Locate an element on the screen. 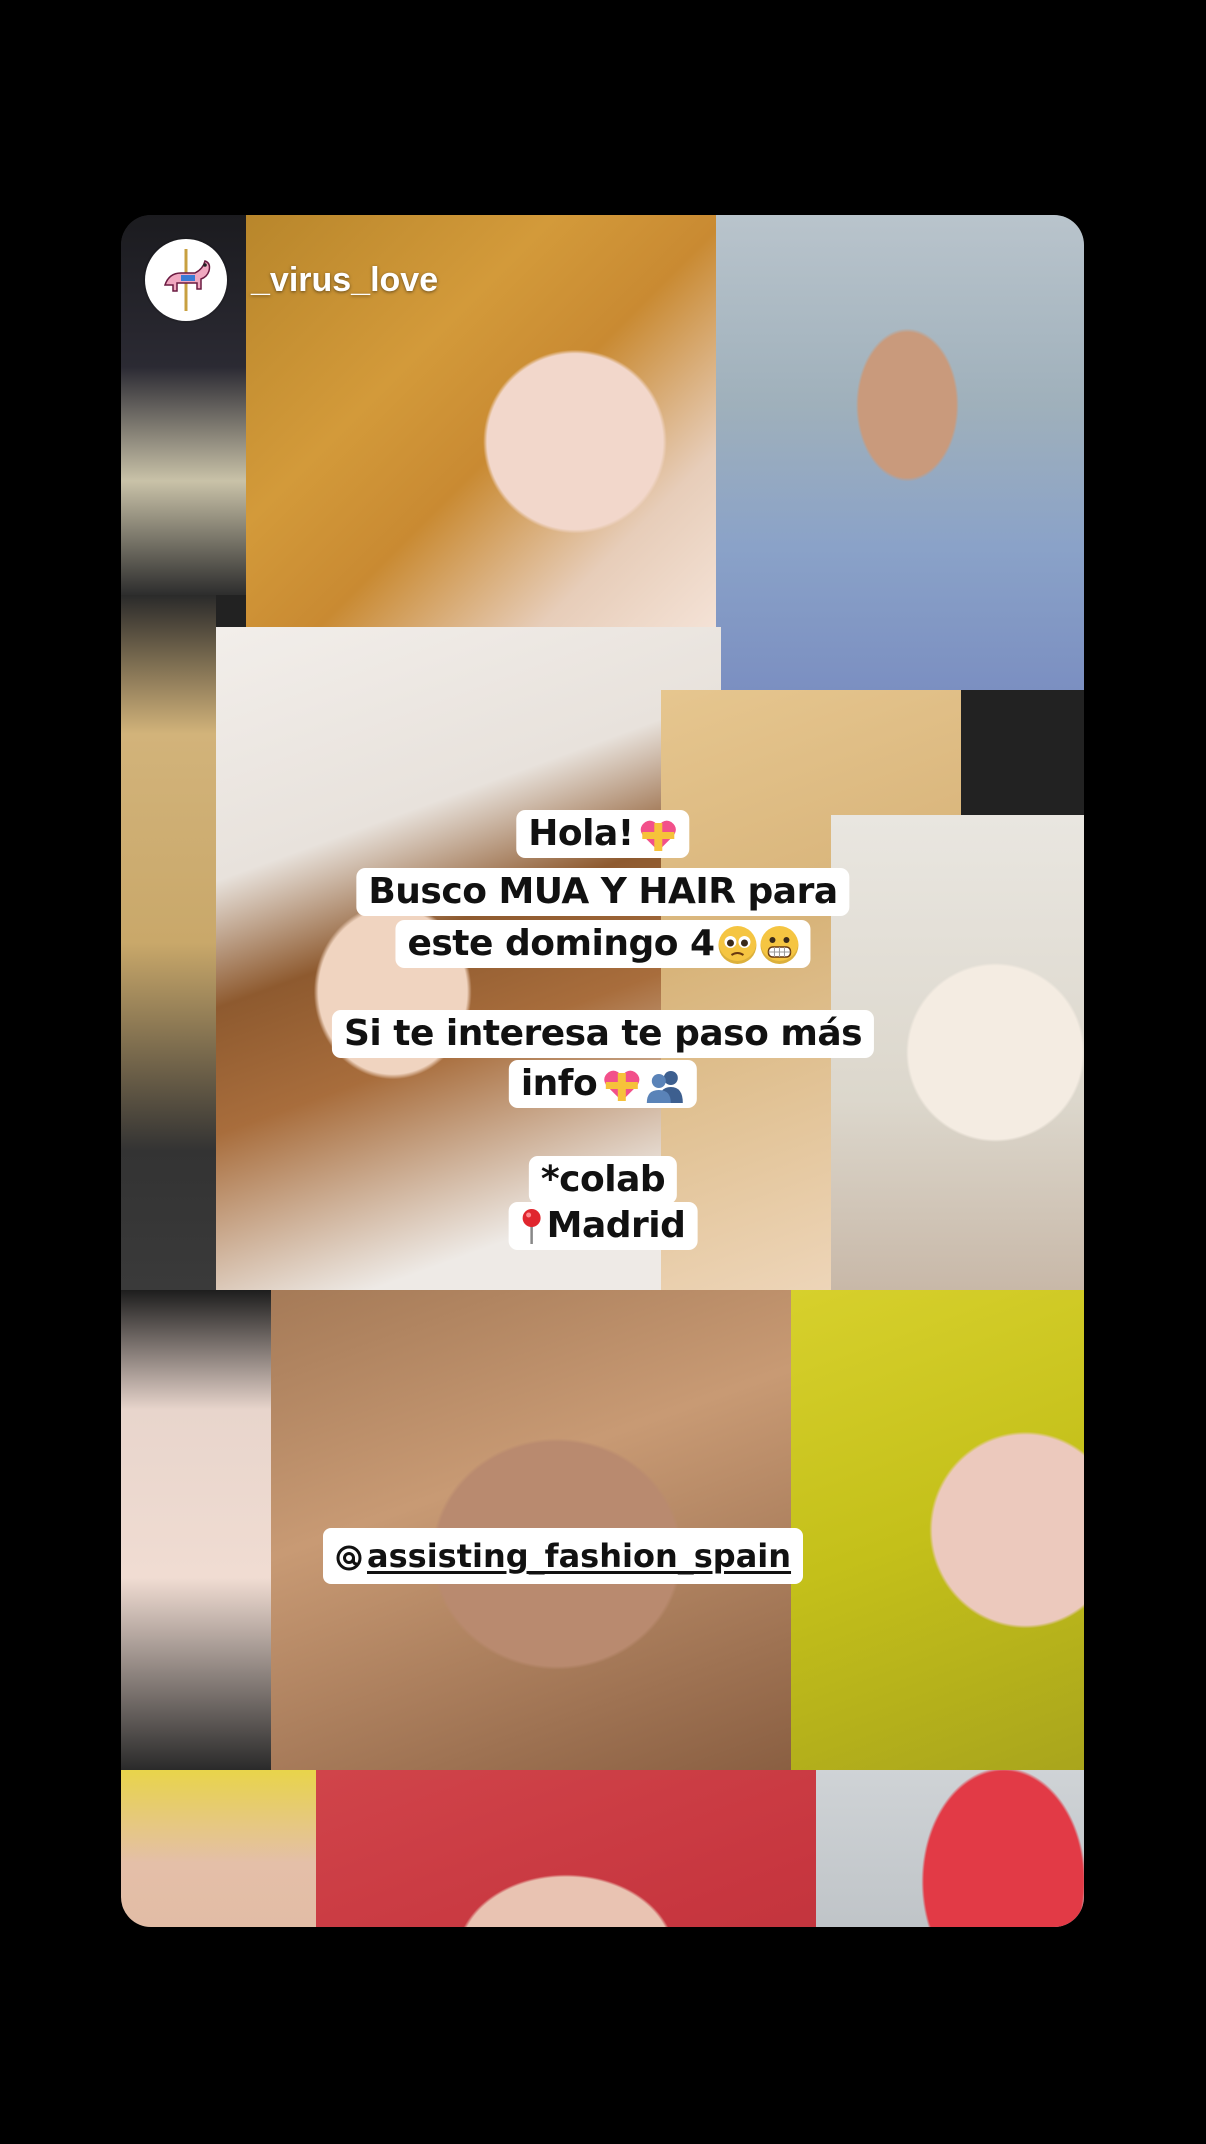  sticker-text: *colab is located at coordinates (603, 1179).